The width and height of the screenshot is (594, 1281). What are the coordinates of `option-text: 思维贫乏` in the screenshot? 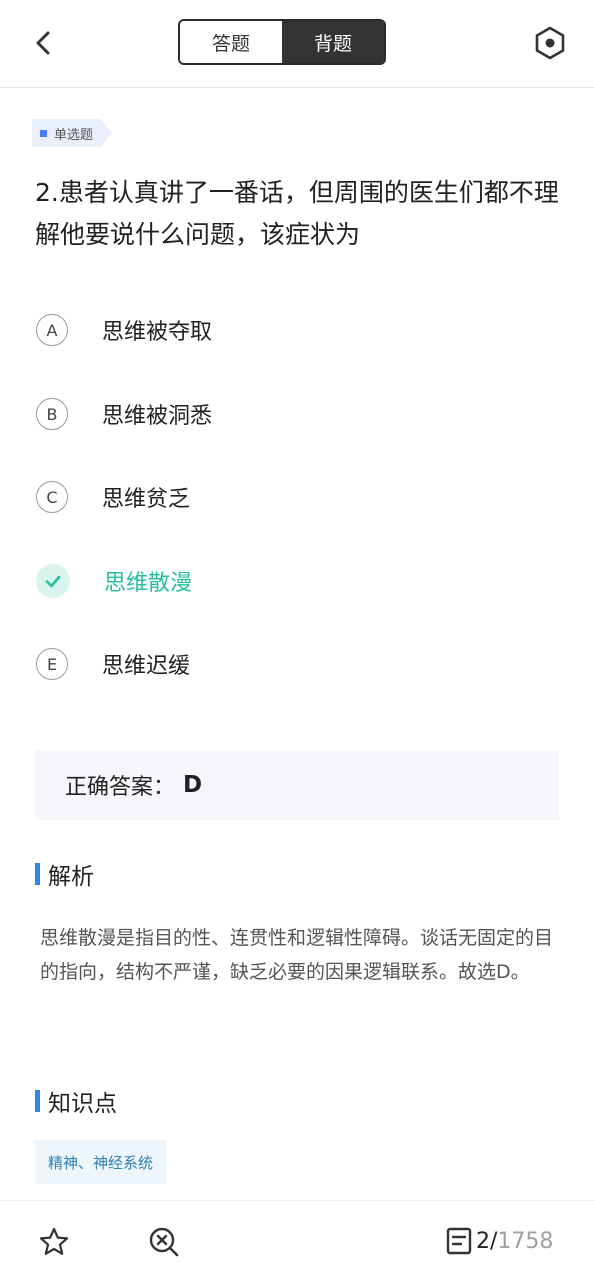 It's located at (146, 499).